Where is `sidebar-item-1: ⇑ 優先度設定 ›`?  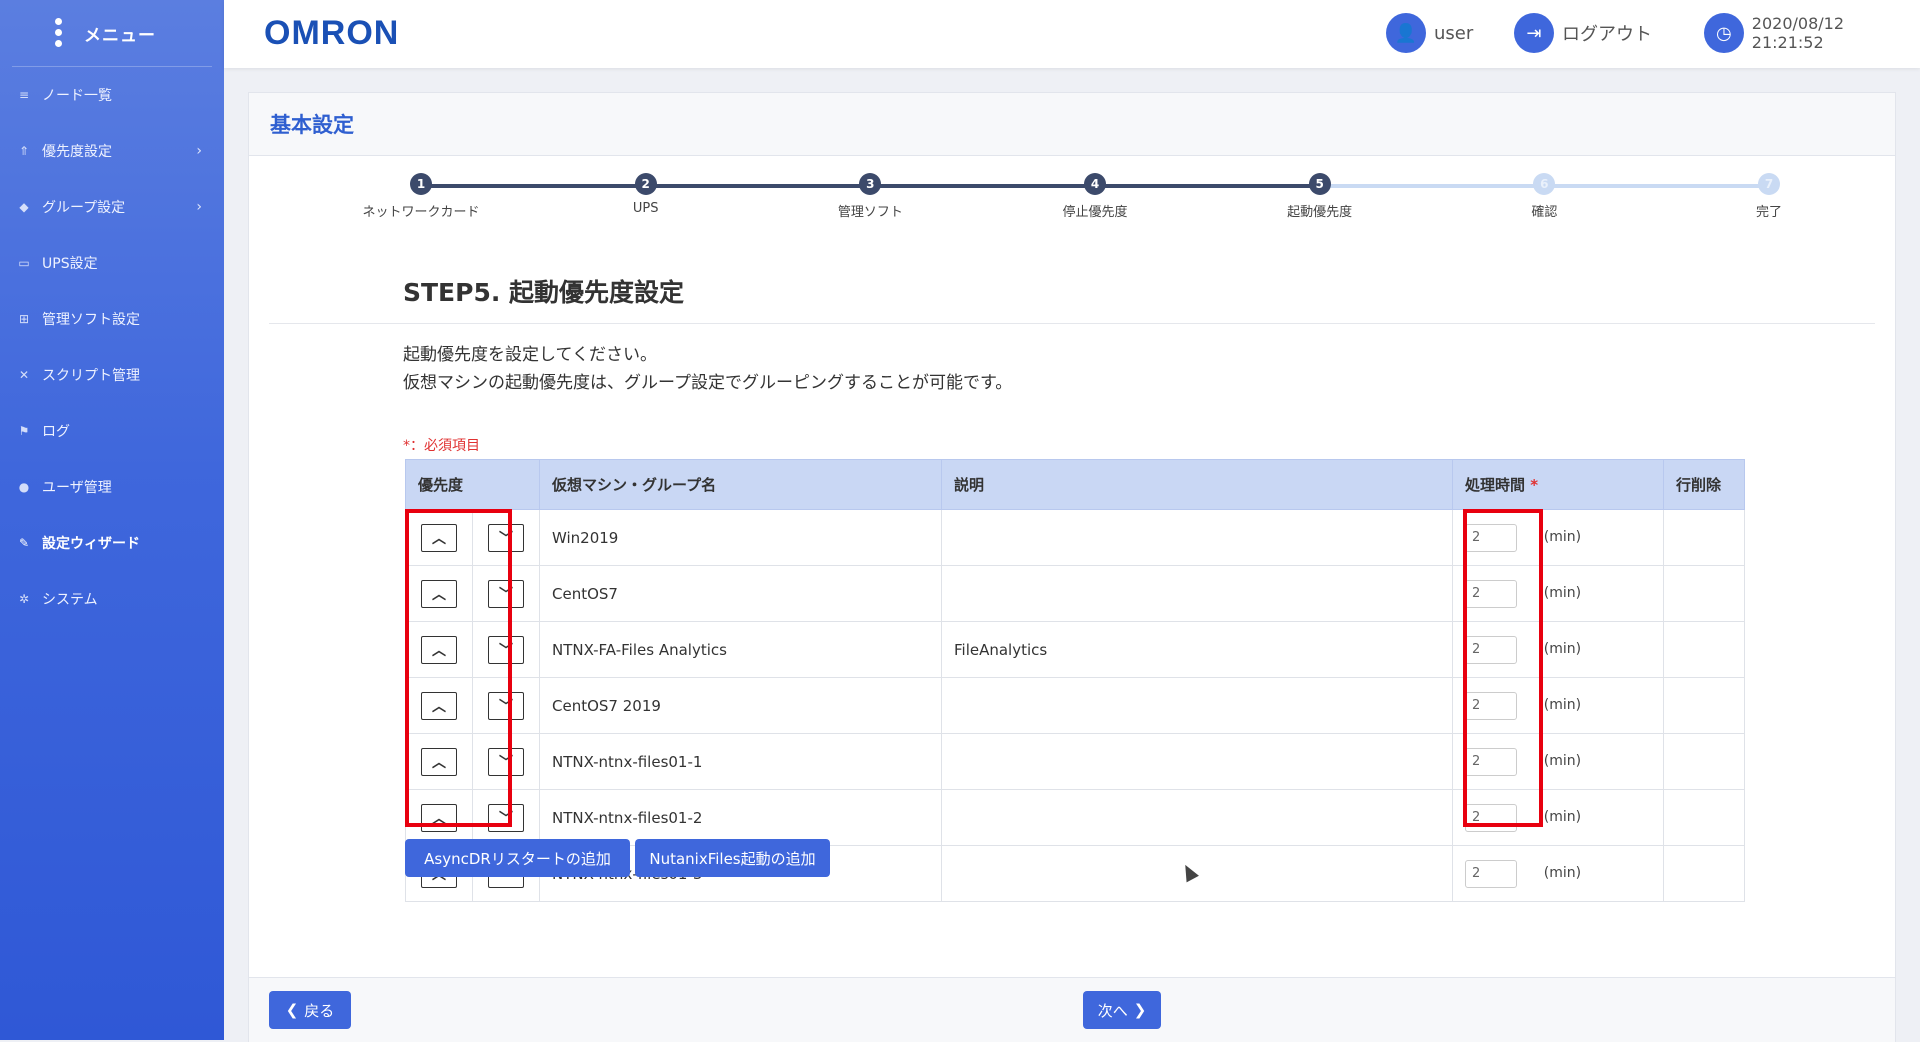 sidebar-item-1: ⇑ 優先度設定 › is located at coordinates (112, 151).